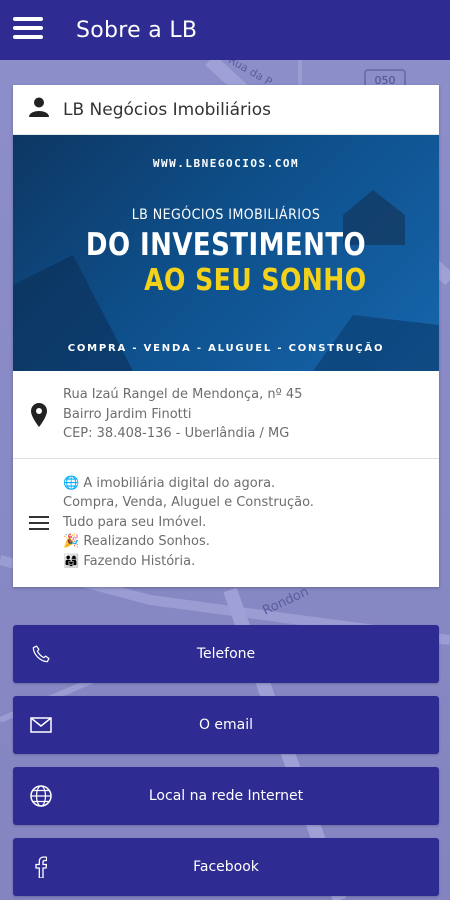  What do you see at coordinates (41, 654) in the screenshot?
I see `phone-icon` at bounding box center [41, 654].